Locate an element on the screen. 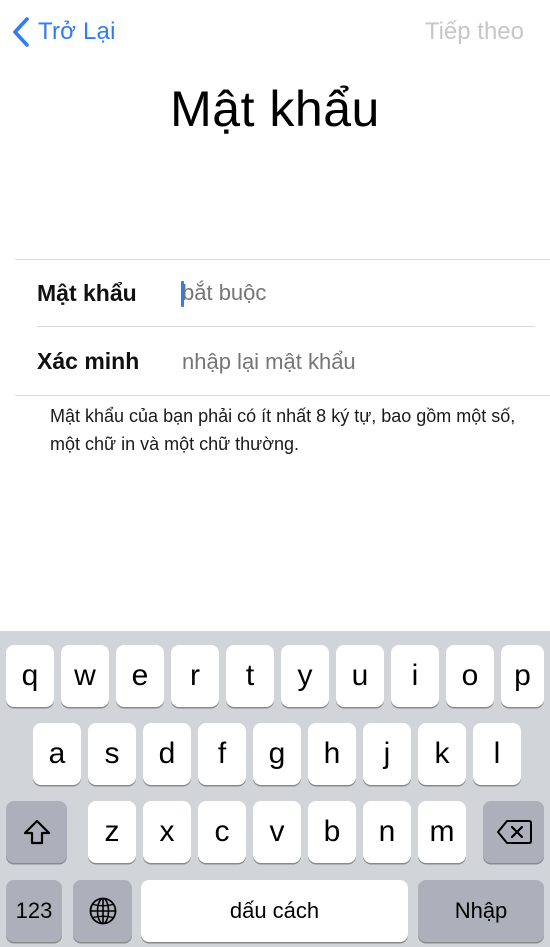  shift-key is located at coordinates (36, 832).